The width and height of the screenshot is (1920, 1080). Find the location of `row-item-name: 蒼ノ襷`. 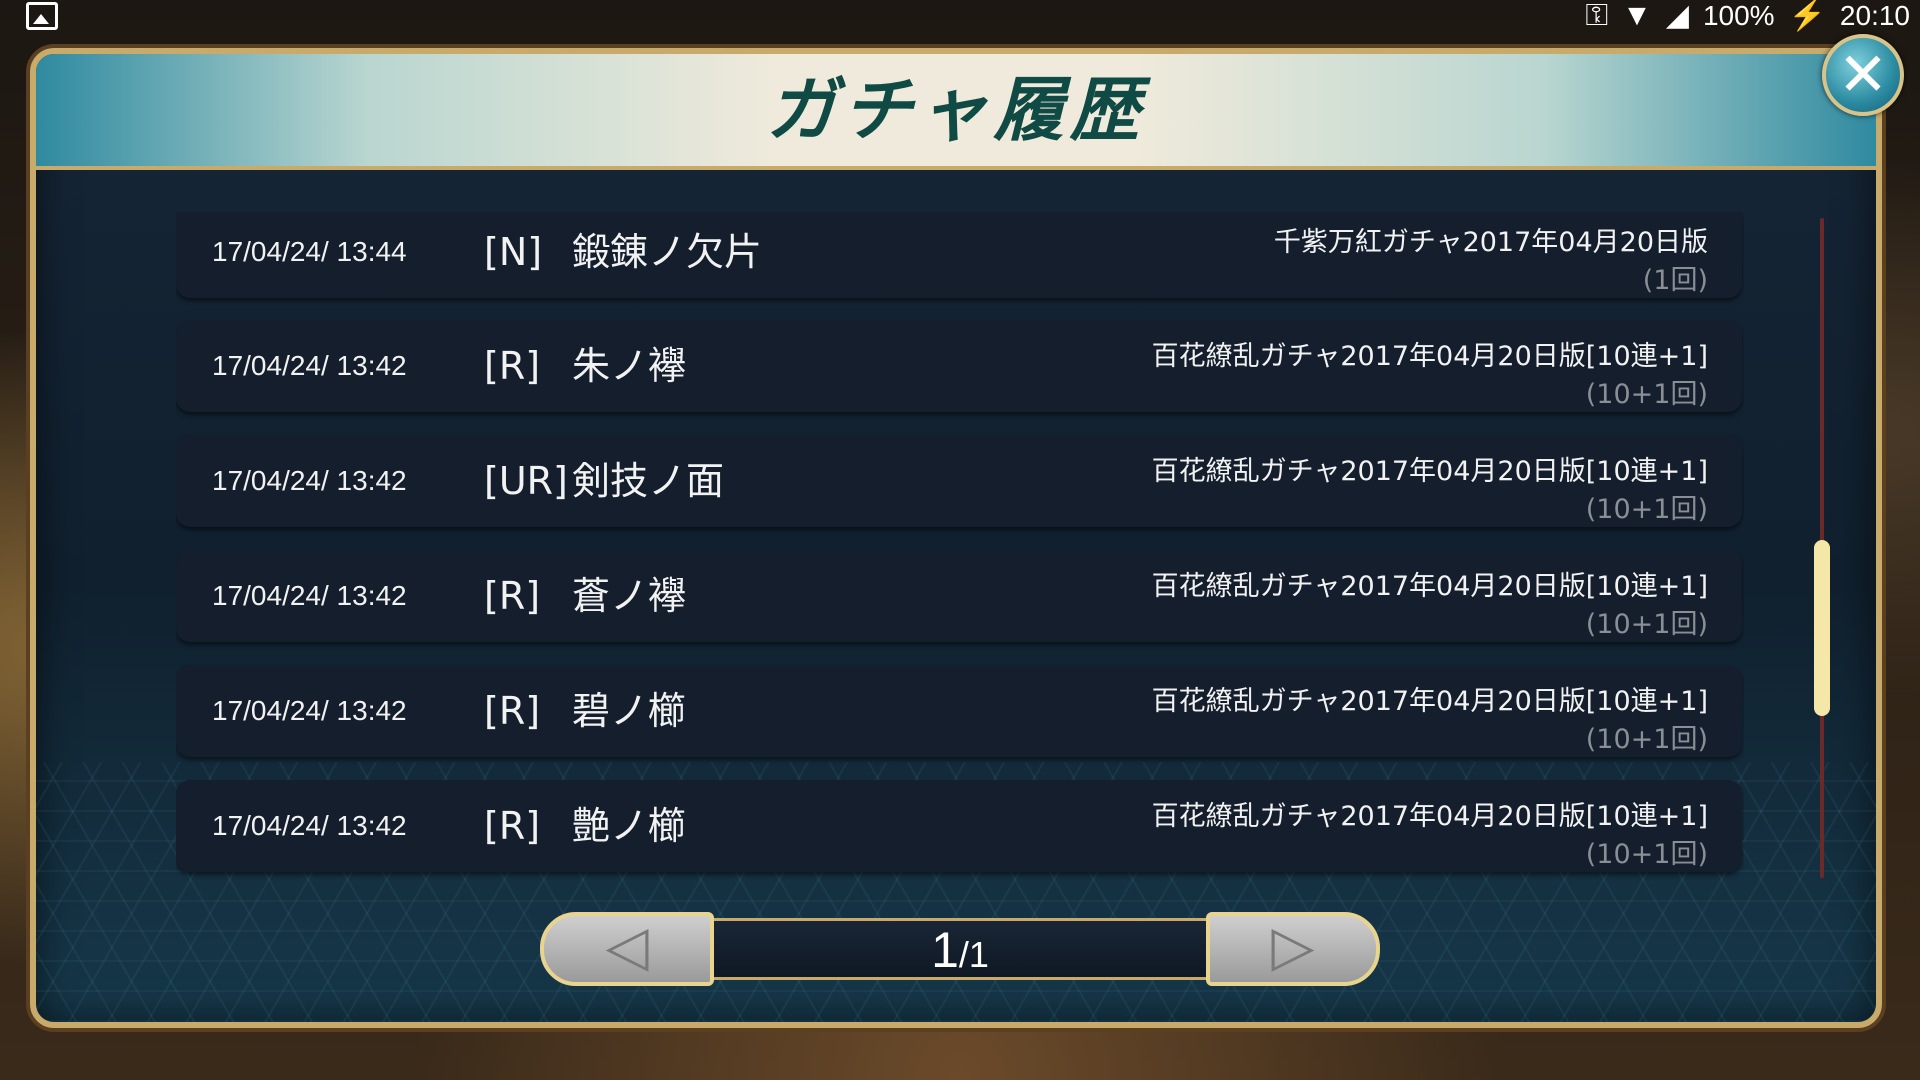

row-item-name: 蒼ノ襷 is located at coordinates (629, 596).